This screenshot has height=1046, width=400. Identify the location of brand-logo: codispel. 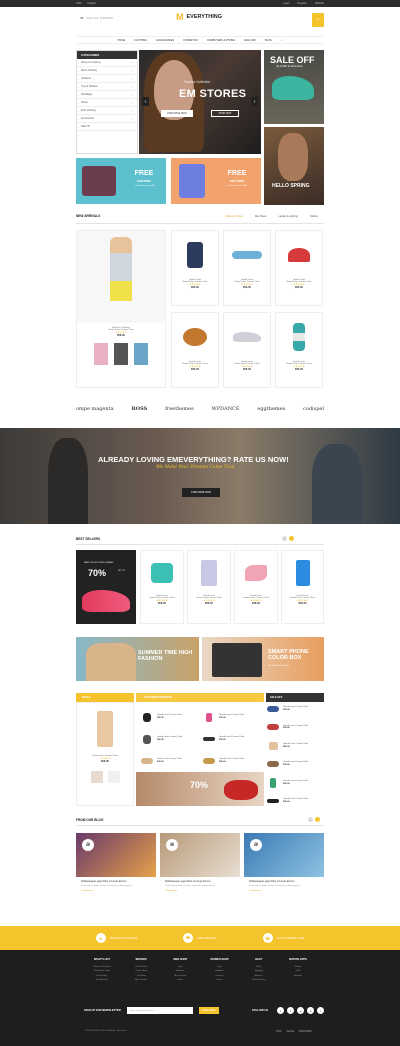
(313, 409).